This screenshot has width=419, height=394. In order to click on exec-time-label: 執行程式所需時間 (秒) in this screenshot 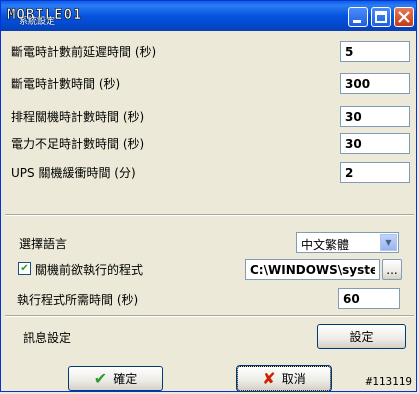, I will do `click(78, 300)`.